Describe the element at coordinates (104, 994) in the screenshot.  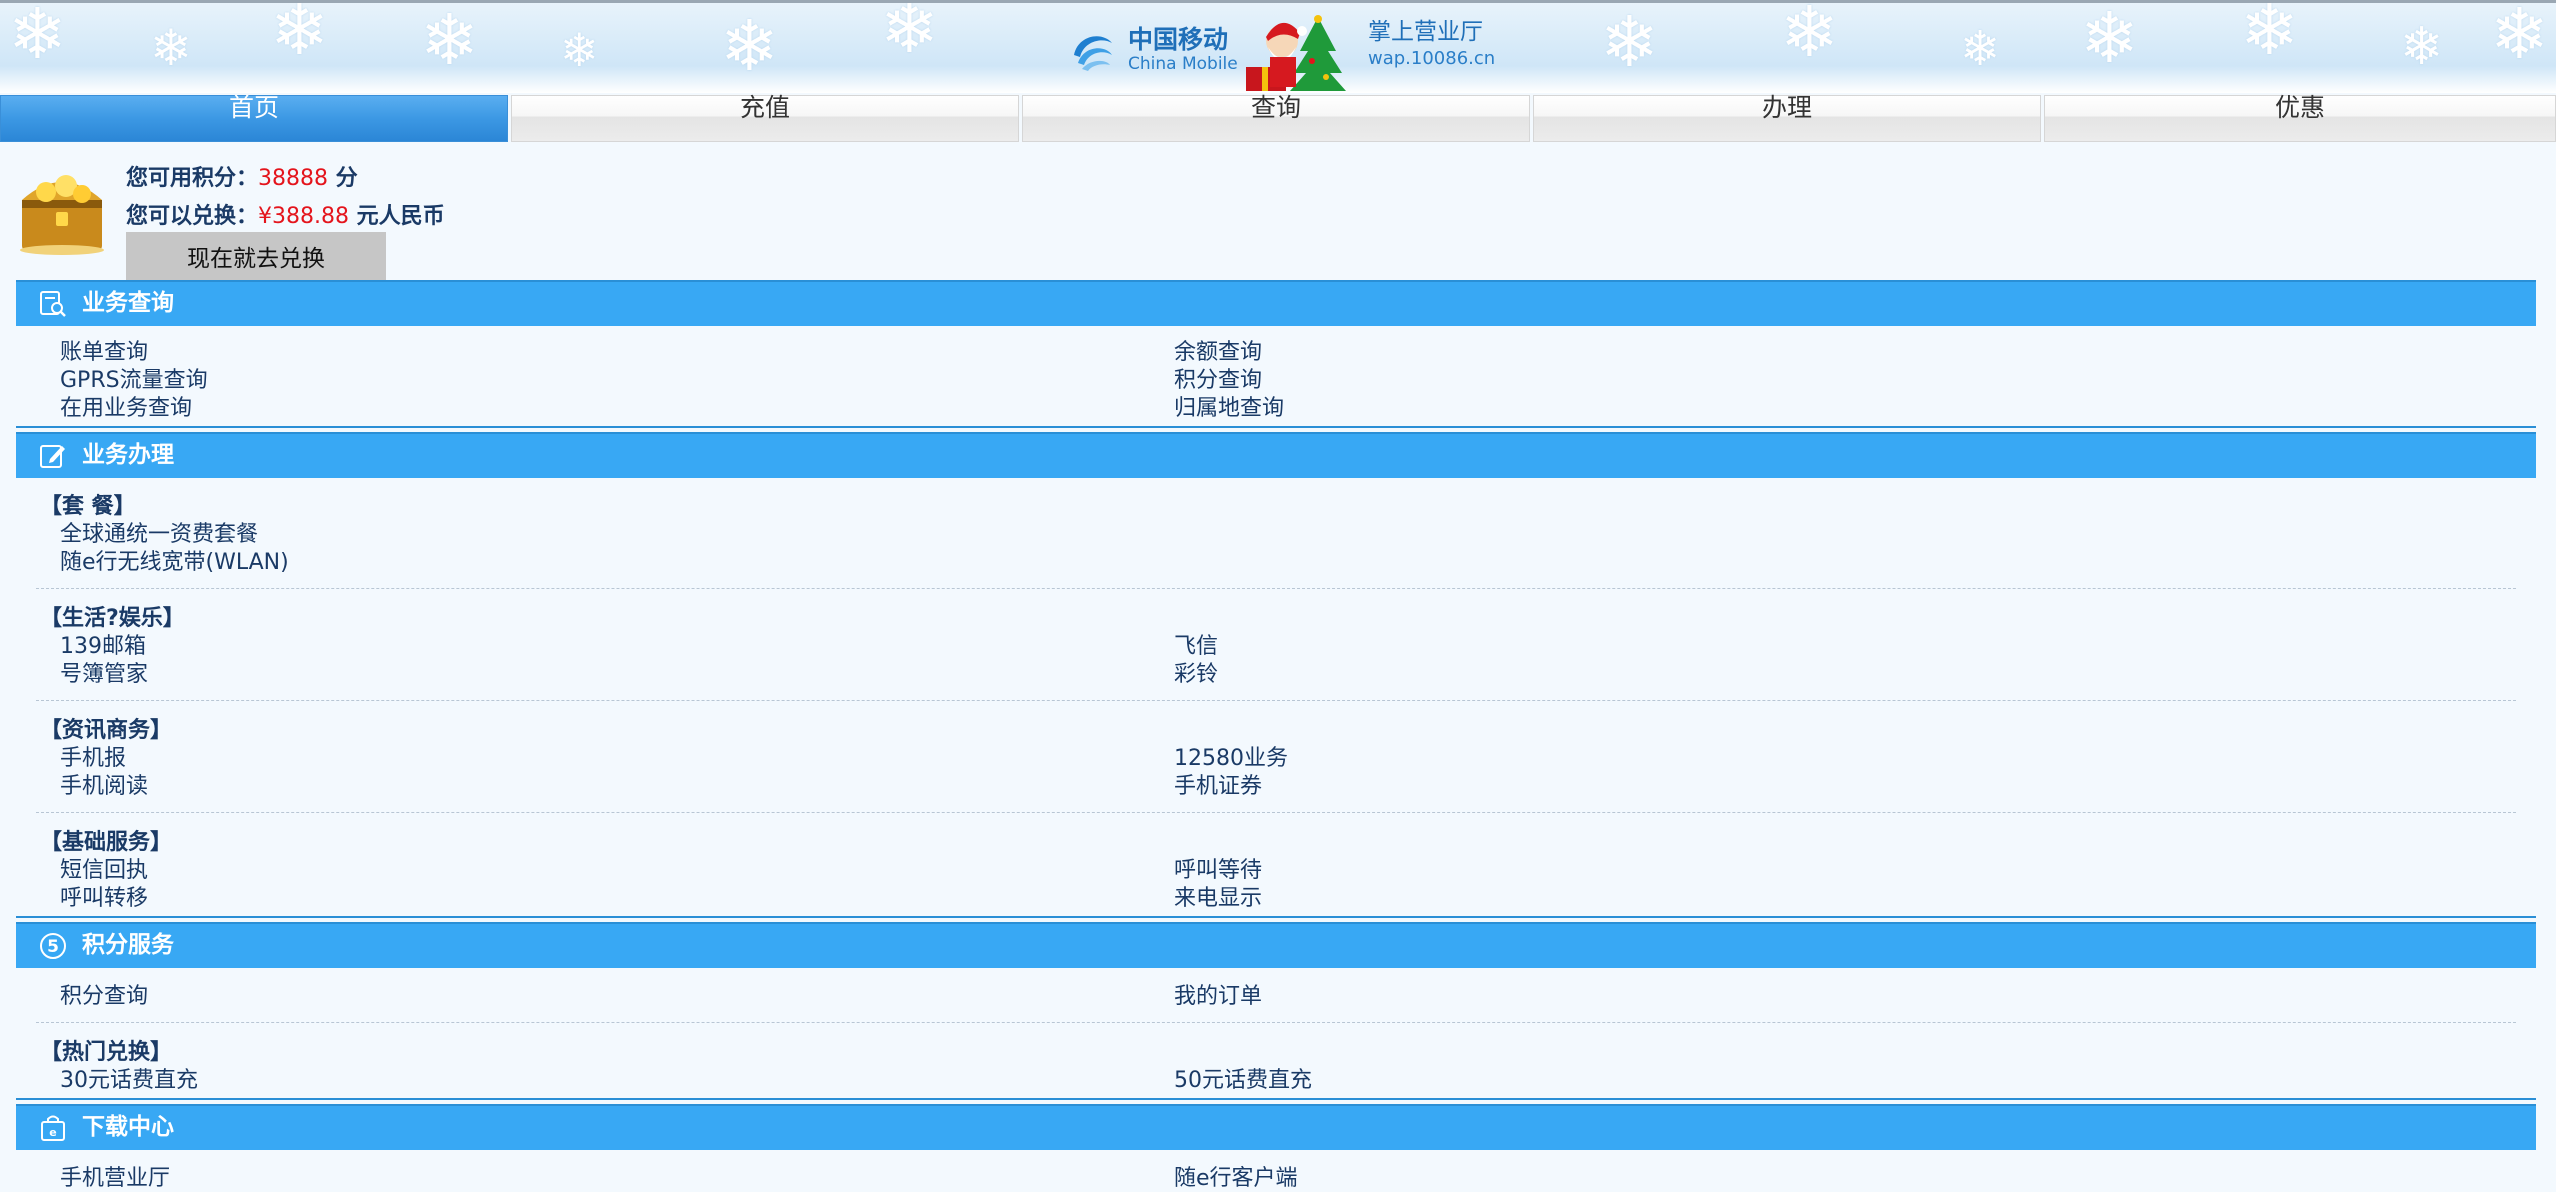
I see `link-points-query-2: 积分查询` at that location.